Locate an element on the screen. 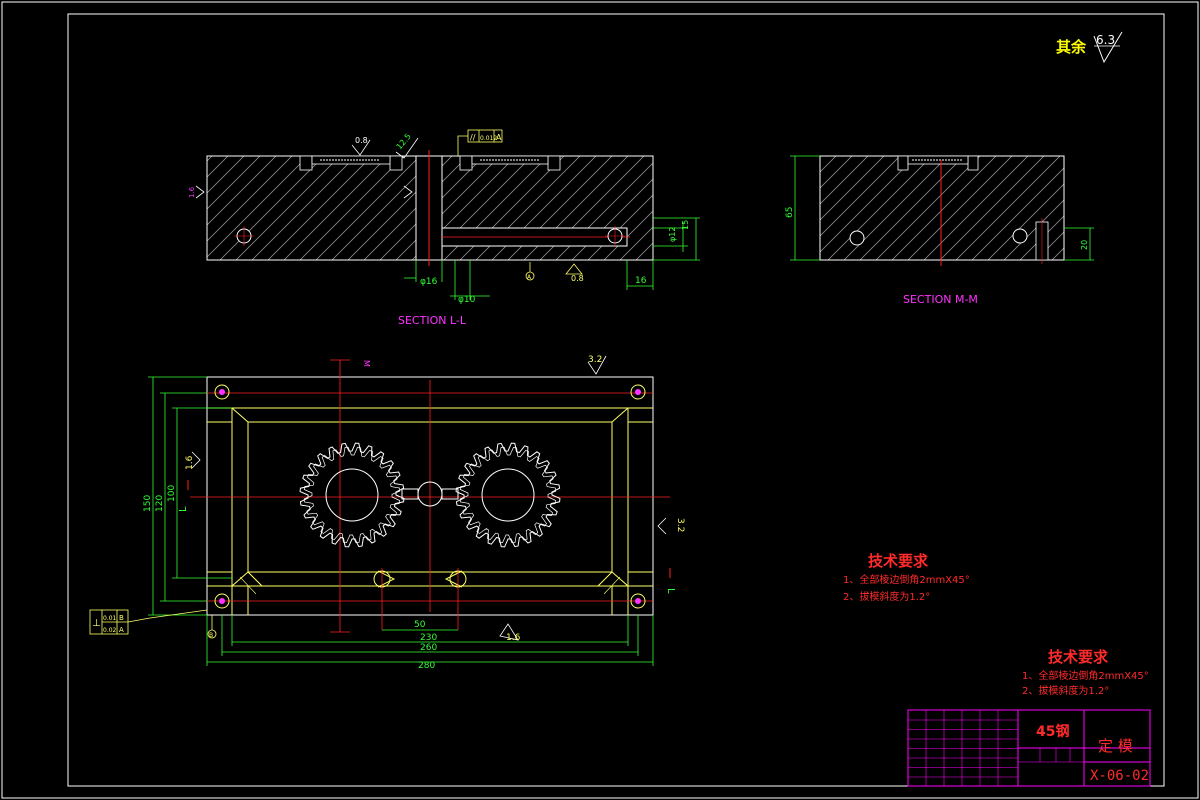  plan-dim-slot-height: 120 is located at coordinates (160, 503).